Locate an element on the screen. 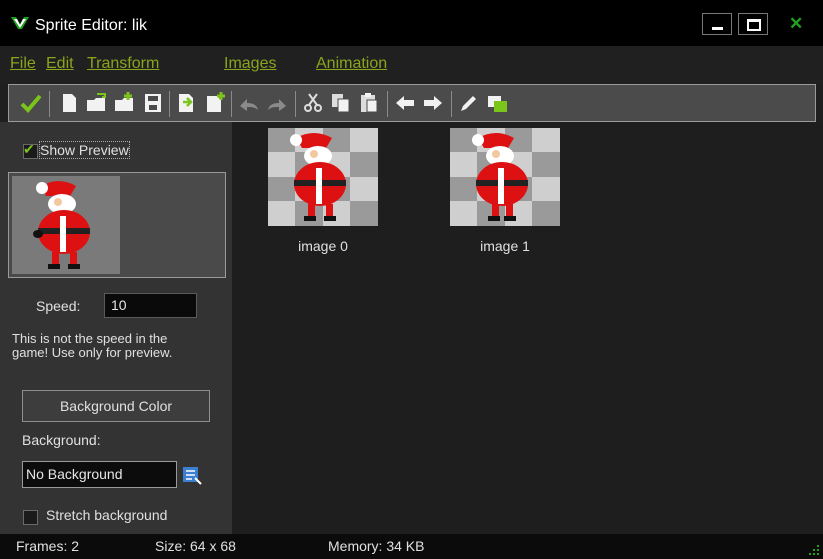 The image size is (823, 559). santa-sprite-preview-image is located at coordinates (61, 225).